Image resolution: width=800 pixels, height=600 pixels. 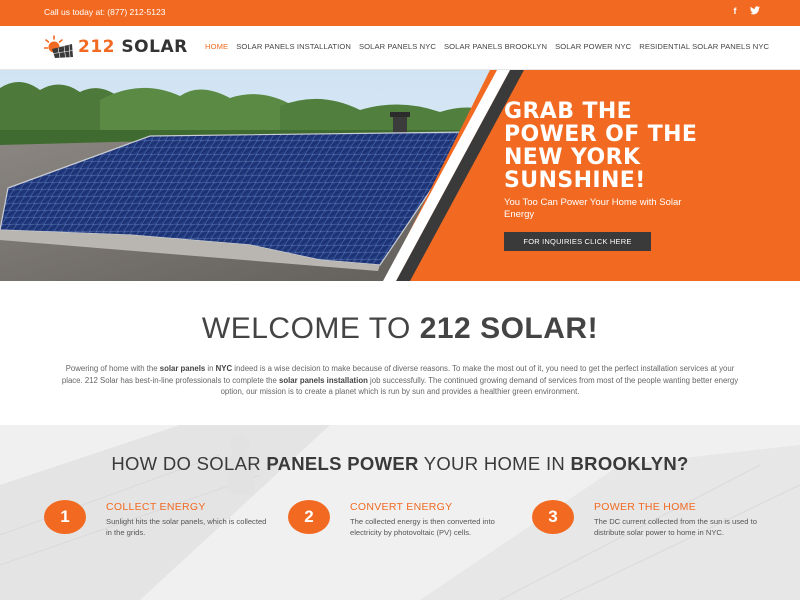 I want to click on step-title: COLLECT ENERGY, so click(x=156, y=507).